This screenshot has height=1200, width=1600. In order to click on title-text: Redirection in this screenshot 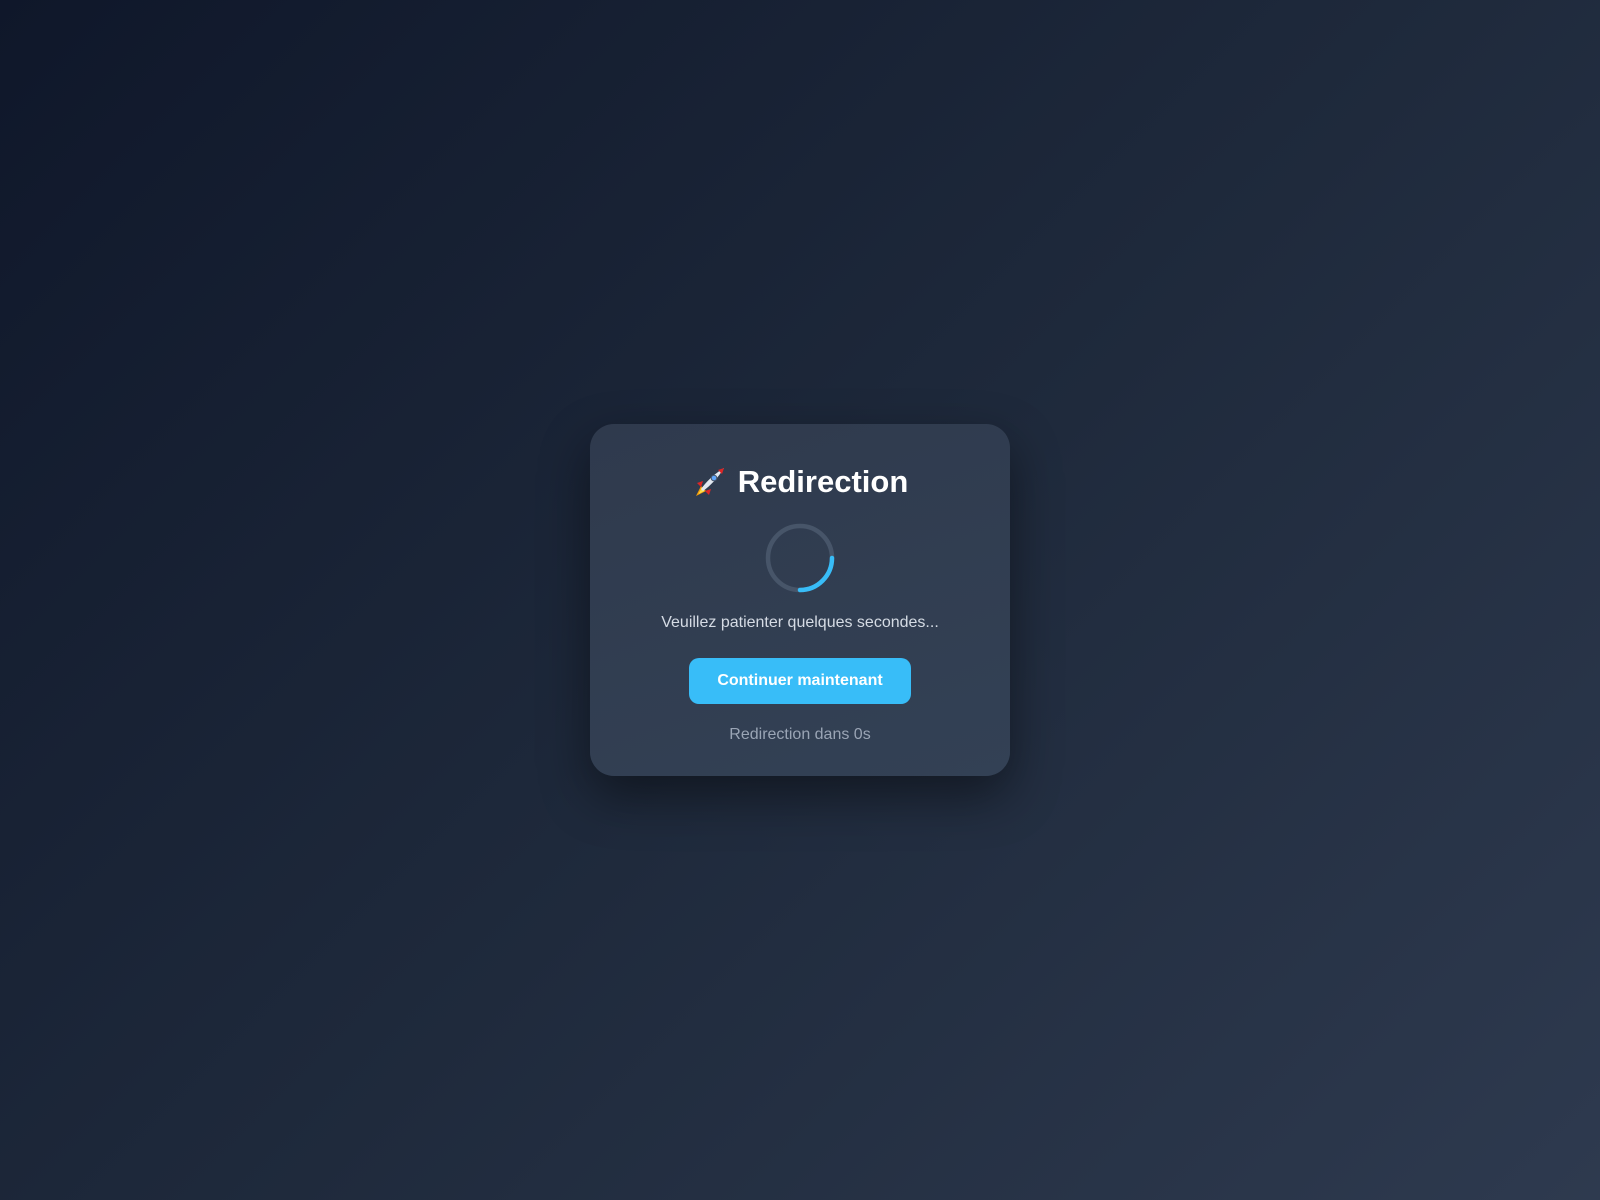, I will do `click(823, 481)`.